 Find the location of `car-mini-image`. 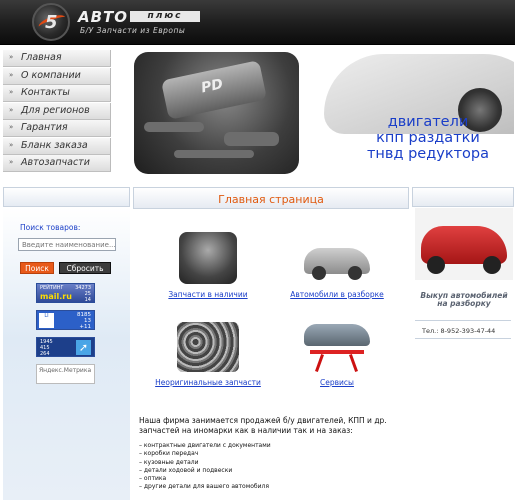

car-mini-image is located at coordinates (337, 264).